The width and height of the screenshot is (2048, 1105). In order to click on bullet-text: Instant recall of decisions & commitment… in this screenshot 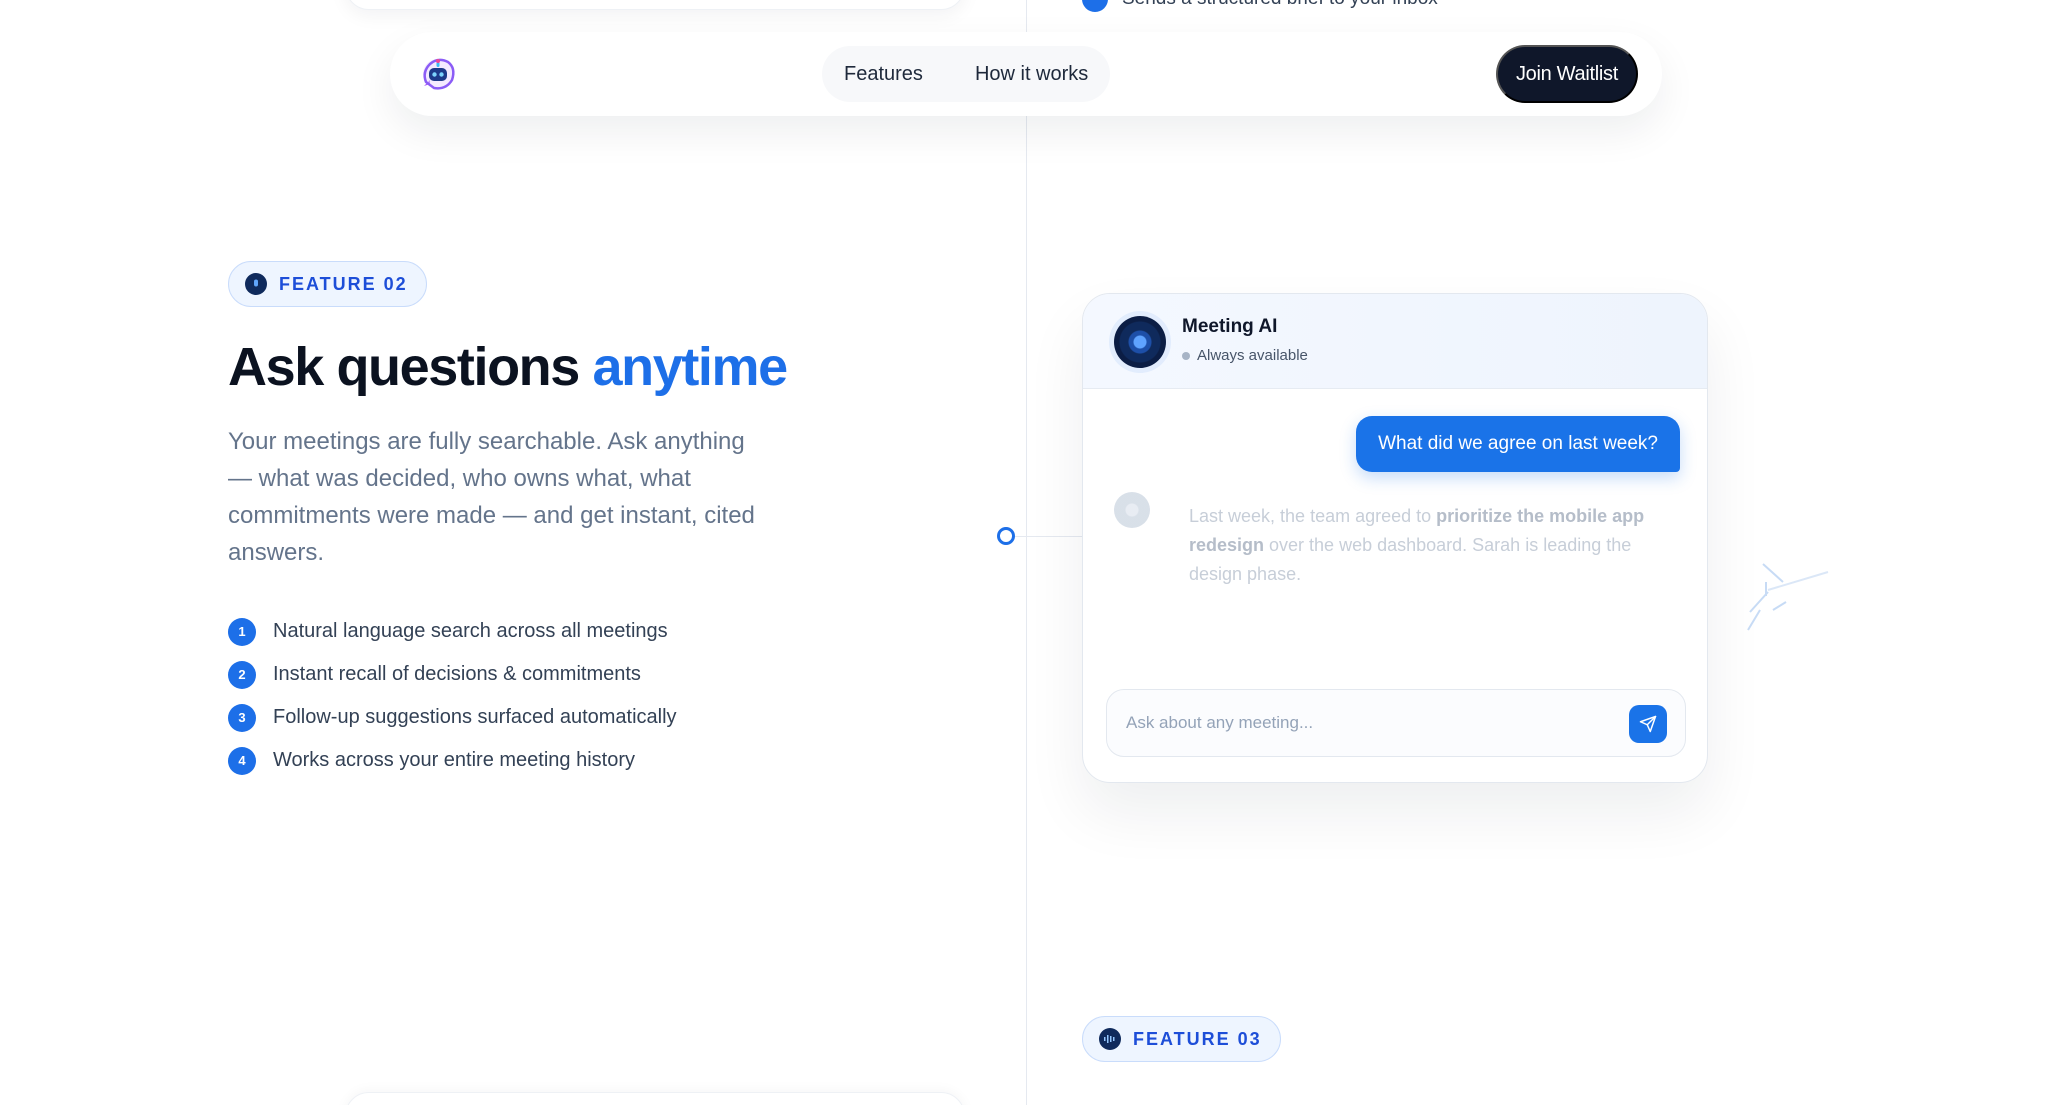, I will do `click(457, 674)`.